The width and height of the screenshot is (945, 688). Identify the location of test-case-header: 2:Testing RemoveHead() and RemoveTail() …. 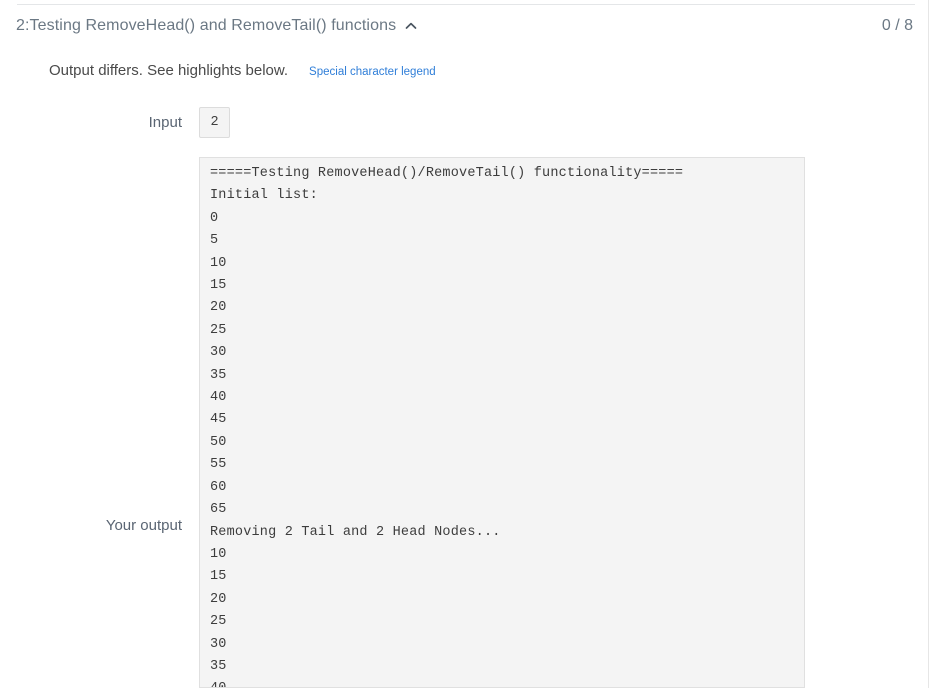
(465, 26).